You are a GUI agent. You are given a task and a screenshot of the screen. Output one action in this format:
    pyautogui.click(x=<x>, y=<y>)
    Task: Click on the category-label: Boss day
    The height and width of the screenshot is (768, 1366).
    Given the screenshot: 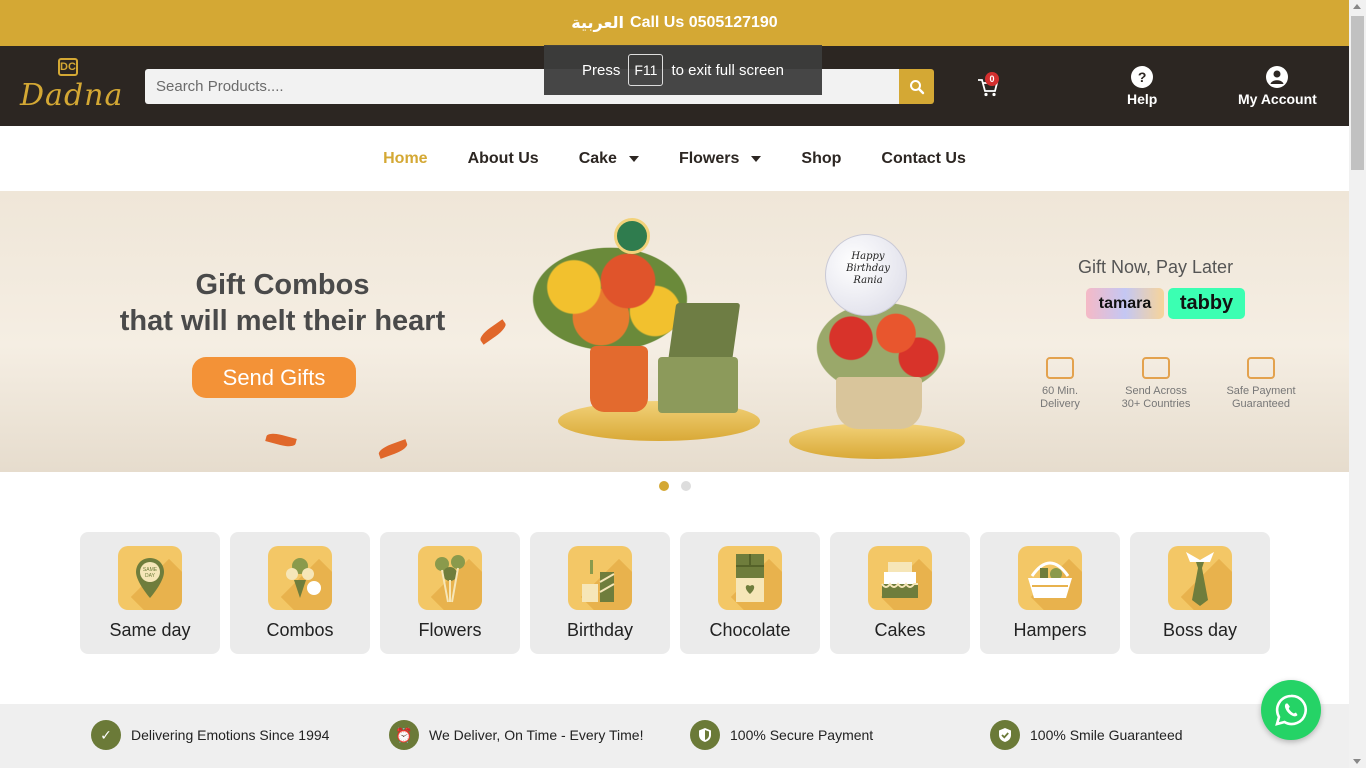 What is the action you would take?
    pyautogui.click(x=1200, y=630)
    